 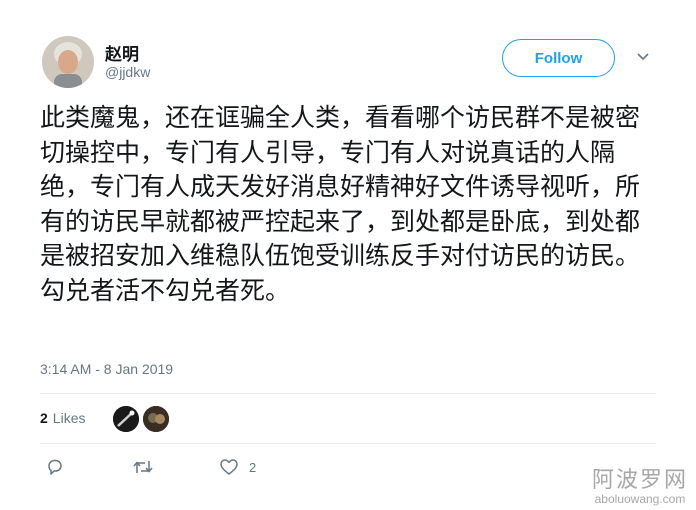 I want to click on retweet-icon, so click(x=143, y=467).